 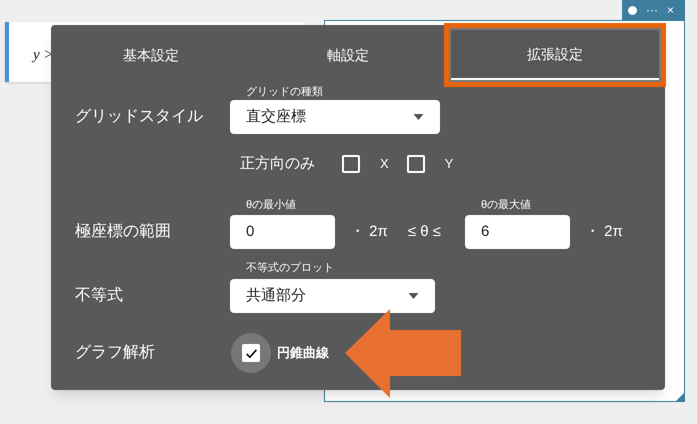 What do you see at coordinates (335, 117) in the screenshot?
I see `dropdown: 直交座標` at bounding box center [335, 117].